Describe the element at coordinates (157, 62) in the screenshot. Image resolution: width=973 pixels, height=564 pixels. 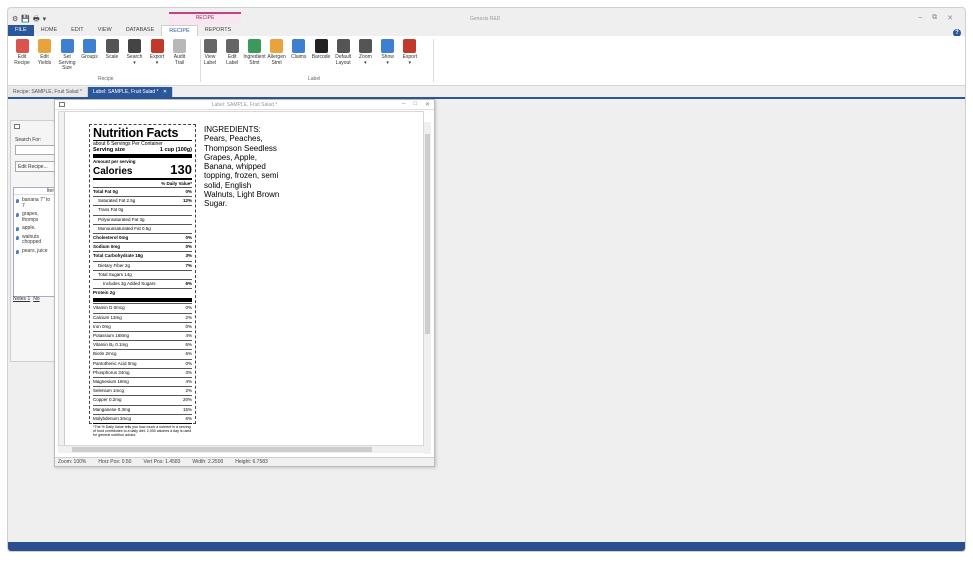
I see `export-sublabel: ▾` at that location.